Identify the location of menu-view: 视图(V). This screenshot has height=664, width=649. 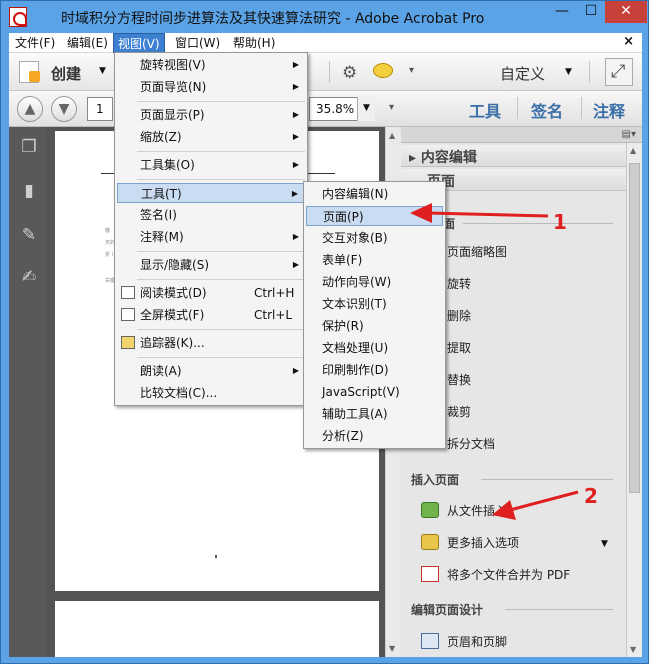
(139, 43).